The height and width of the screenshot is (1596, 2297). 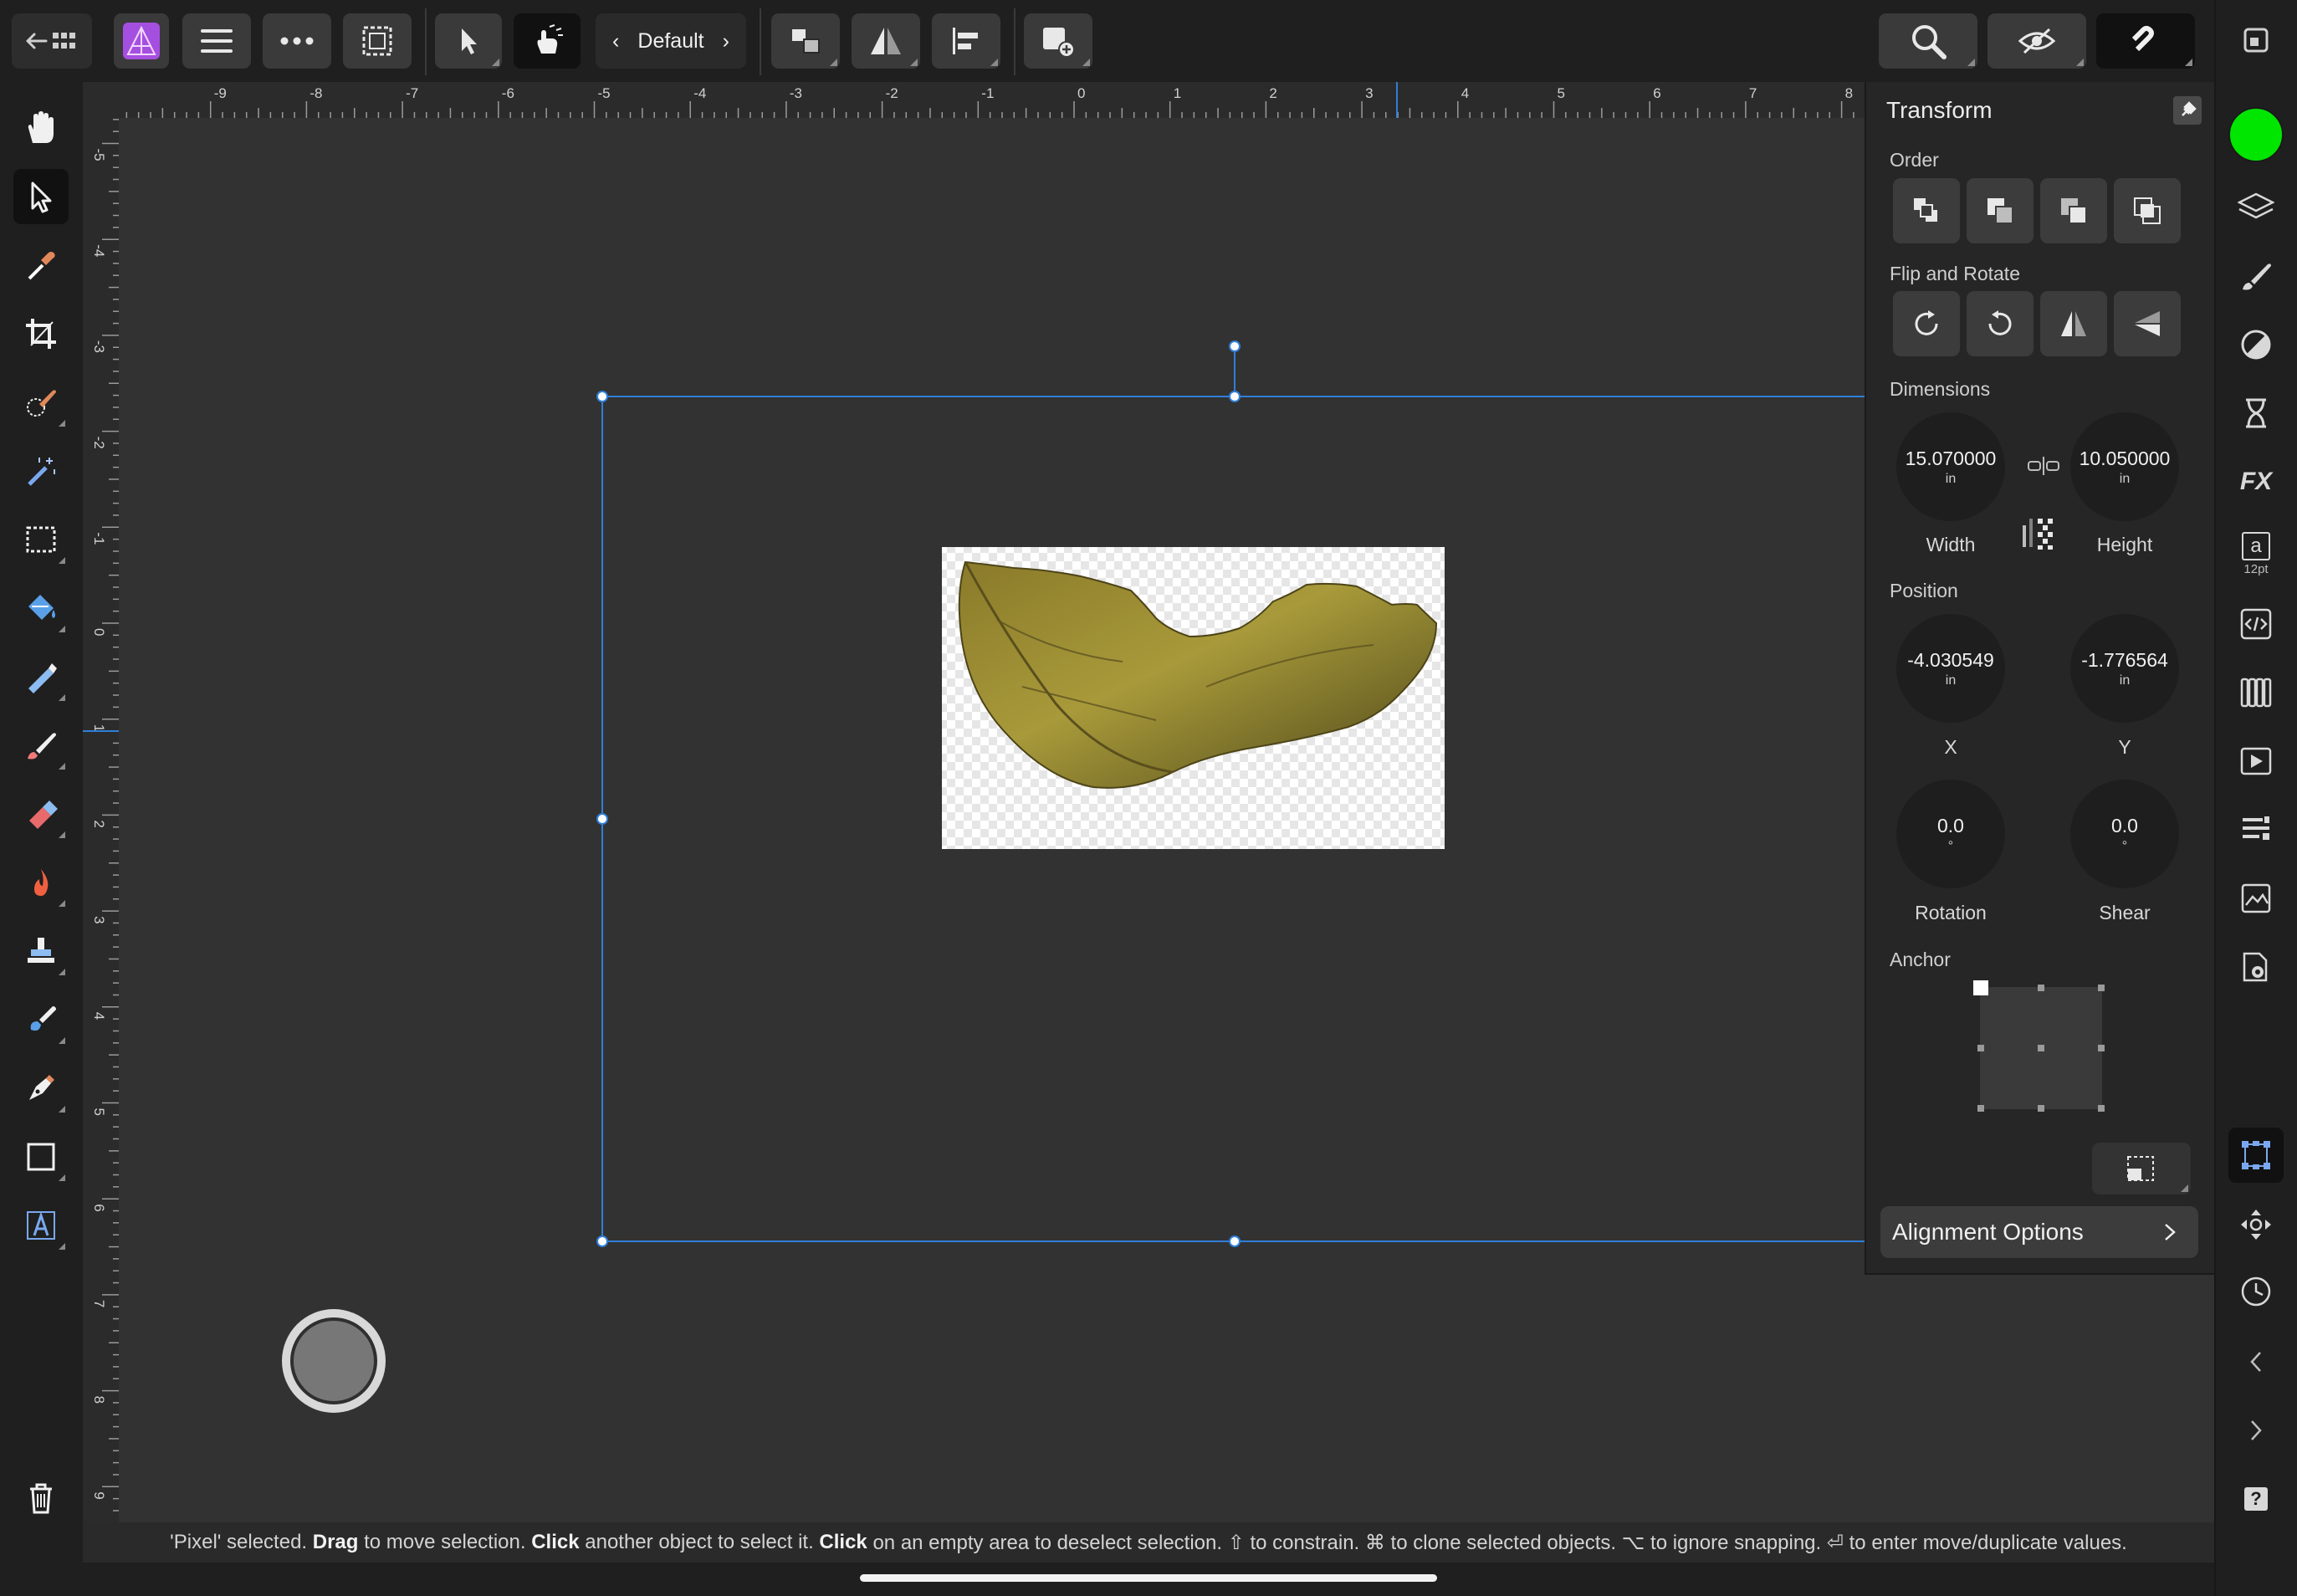 I want to click on paint-brush-tool, so click(x=41, y=746).